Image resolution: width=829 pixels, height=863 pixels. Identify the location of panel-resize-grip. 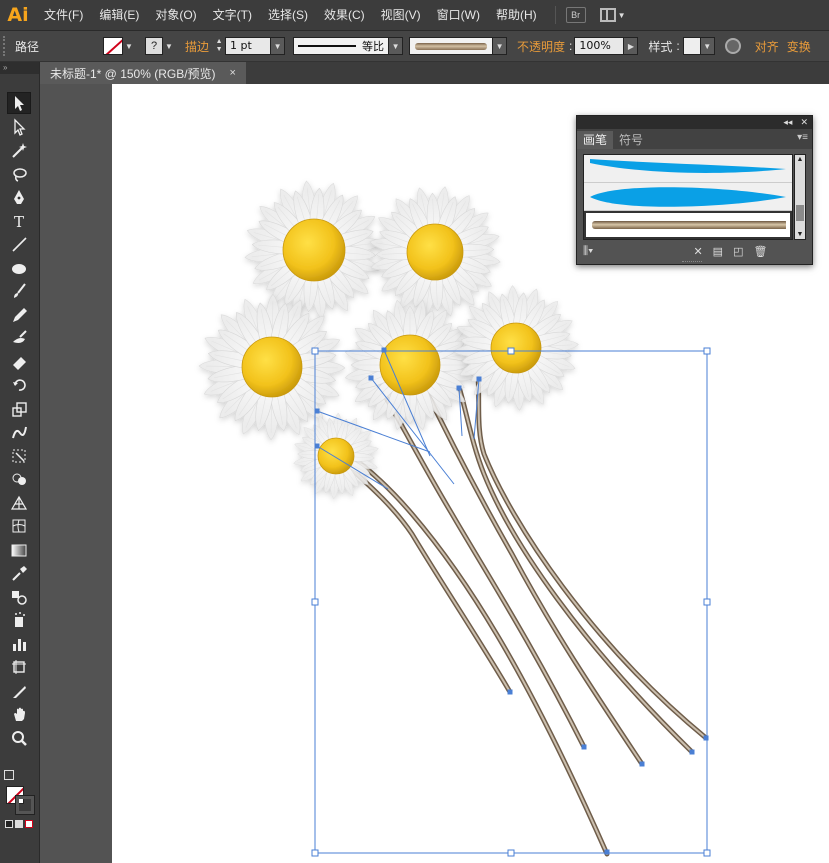
(692, 262).